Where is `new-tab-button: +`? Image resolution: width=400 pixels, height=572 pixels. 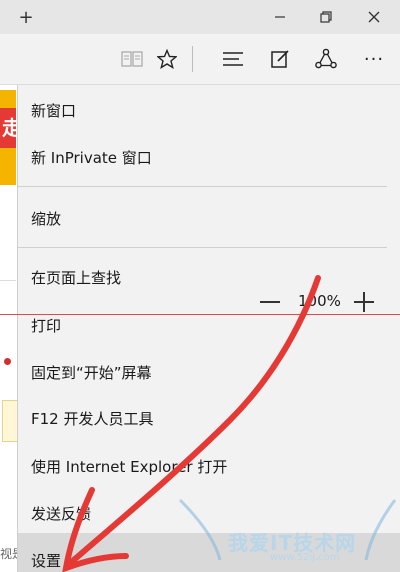
new-tab-button: + is located at coordinates (26, 17).